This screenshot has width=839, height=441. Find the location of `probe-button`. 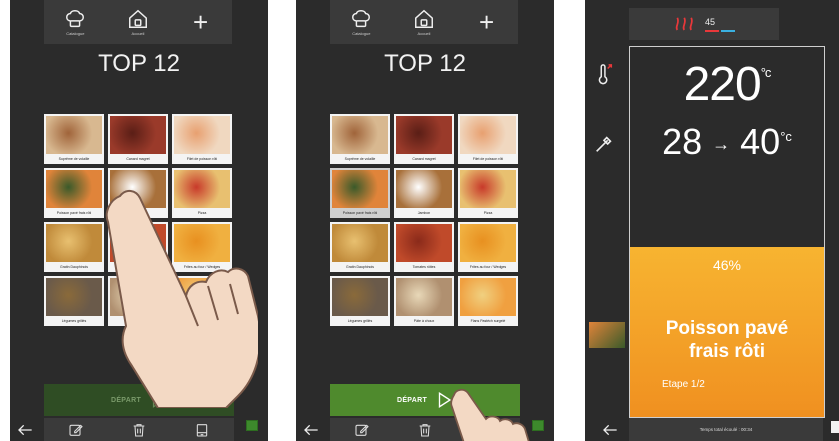

probe-button is located at coordinates (604, 144).